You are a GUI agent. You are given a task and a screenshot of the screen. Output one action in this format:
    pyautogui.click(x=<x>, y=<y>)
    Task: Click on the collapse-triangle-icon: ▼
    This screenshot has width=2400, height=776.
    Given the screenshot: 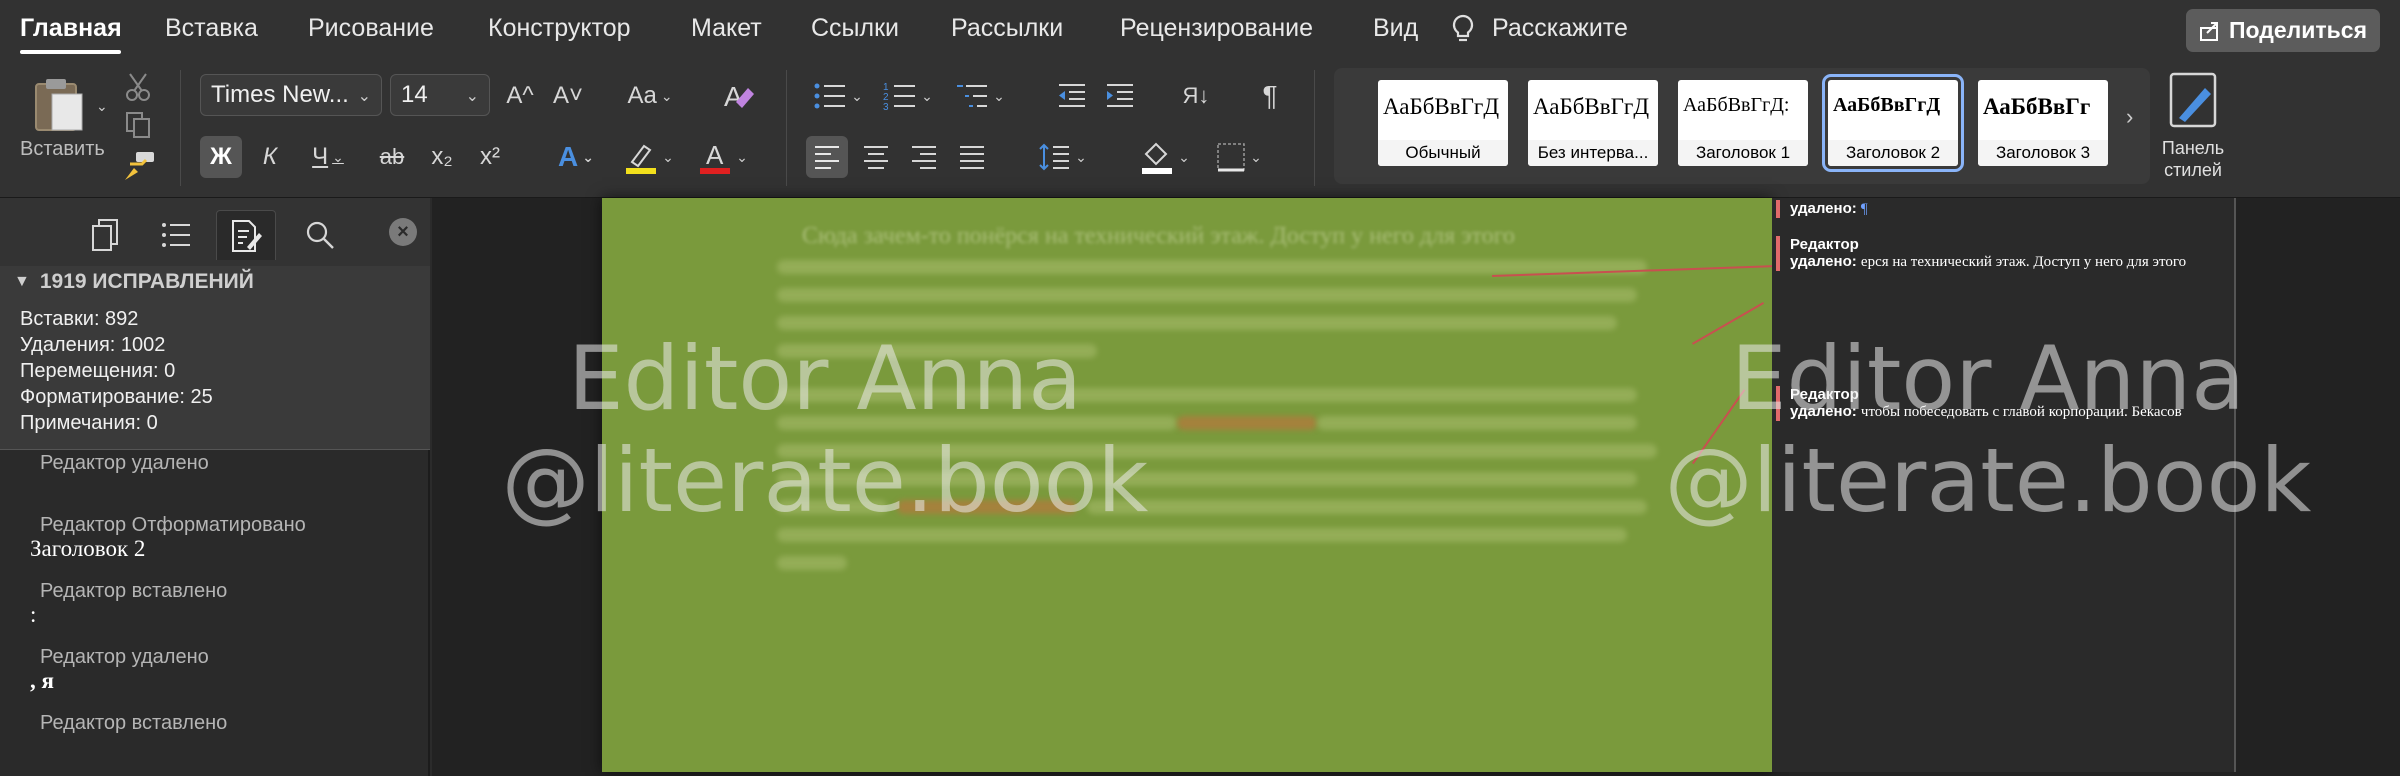 What is the action you would take?
    pyautogui.click(x=22, y=282)
    